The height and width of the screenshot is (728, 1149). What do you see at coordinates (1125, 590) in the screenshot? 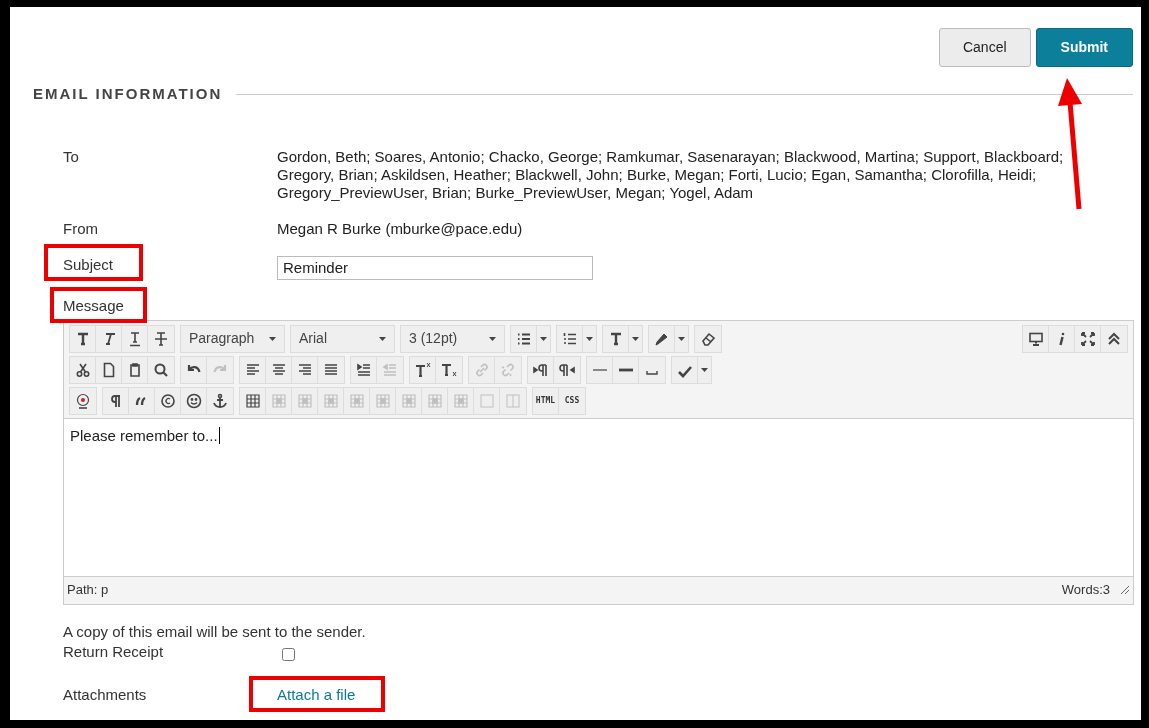
I see `resize-grip-icon` at bounding box center [1125, 590].